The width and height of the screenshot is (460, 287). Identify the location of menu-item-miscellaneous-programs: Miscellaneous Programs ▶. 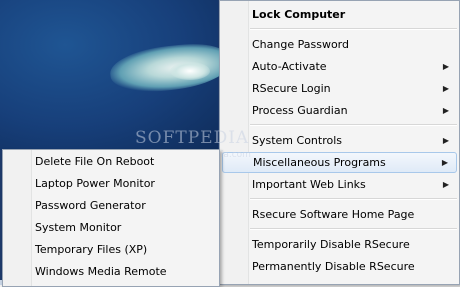
(339, 162).